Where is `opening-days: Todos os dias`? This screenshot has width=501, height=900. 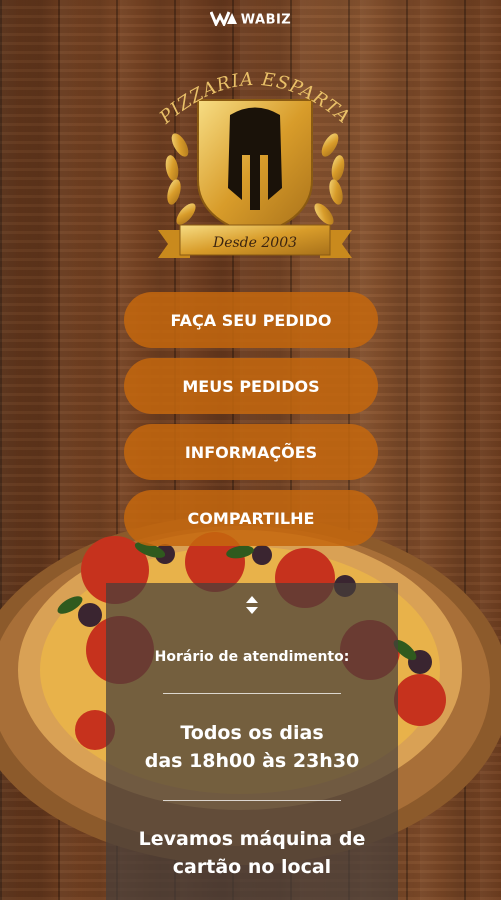 opening-days: Todos os dias is located at coordinates (252, 733).